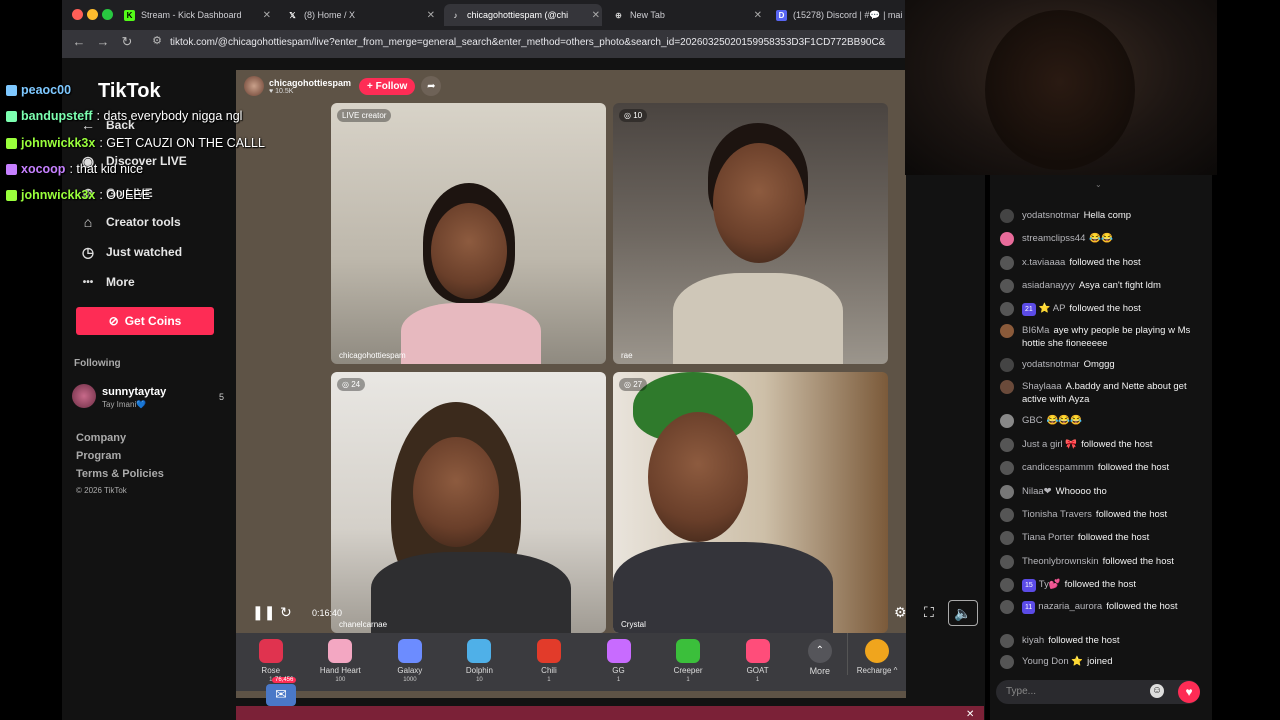  Describe the element at coordinates (685, 15) in the screenshot. I see `tab-new-tab: ⊕ New Tab ✕` at that location.